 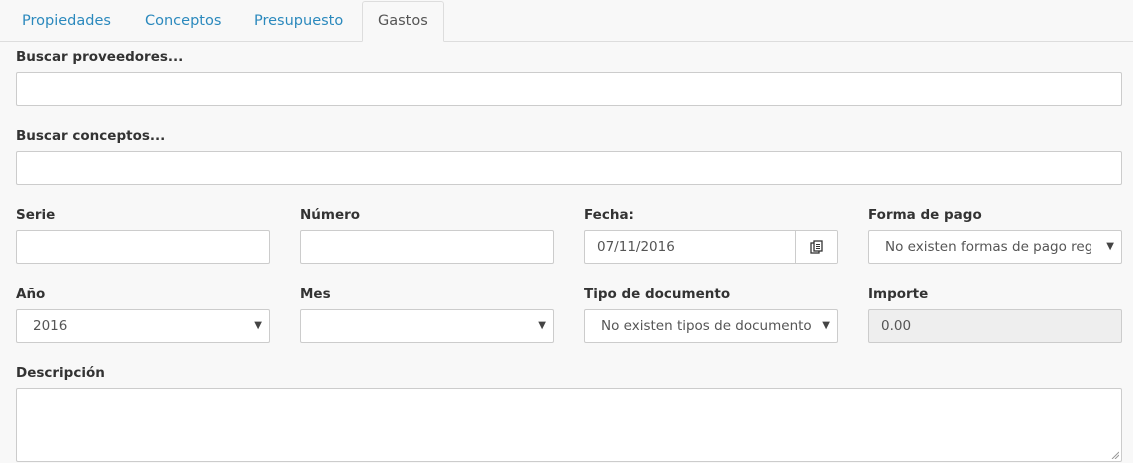 What do you see at coordinates (569, 89) in the screenshot?
I see `proveedores-search-input` at bounding box center [569, 89].